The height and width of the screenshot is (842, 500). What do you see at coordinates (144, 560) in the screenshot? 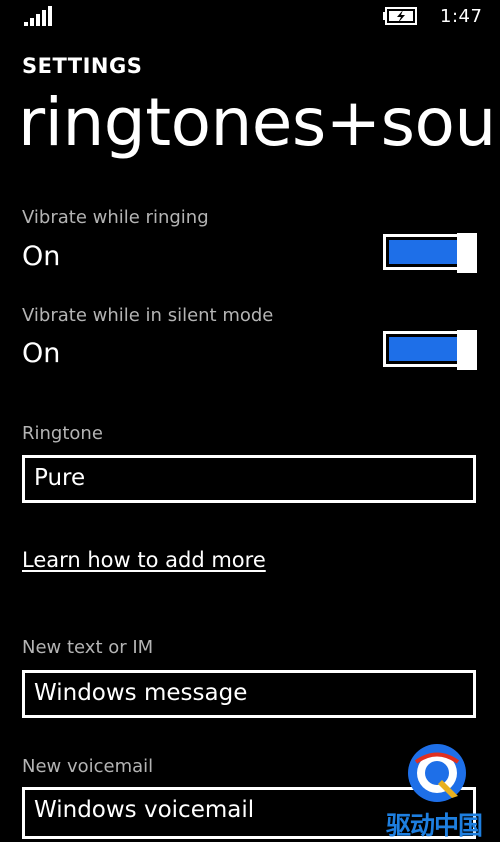
I see `learn-more-link: Learn how to add more` at bounding box center [144, 560].